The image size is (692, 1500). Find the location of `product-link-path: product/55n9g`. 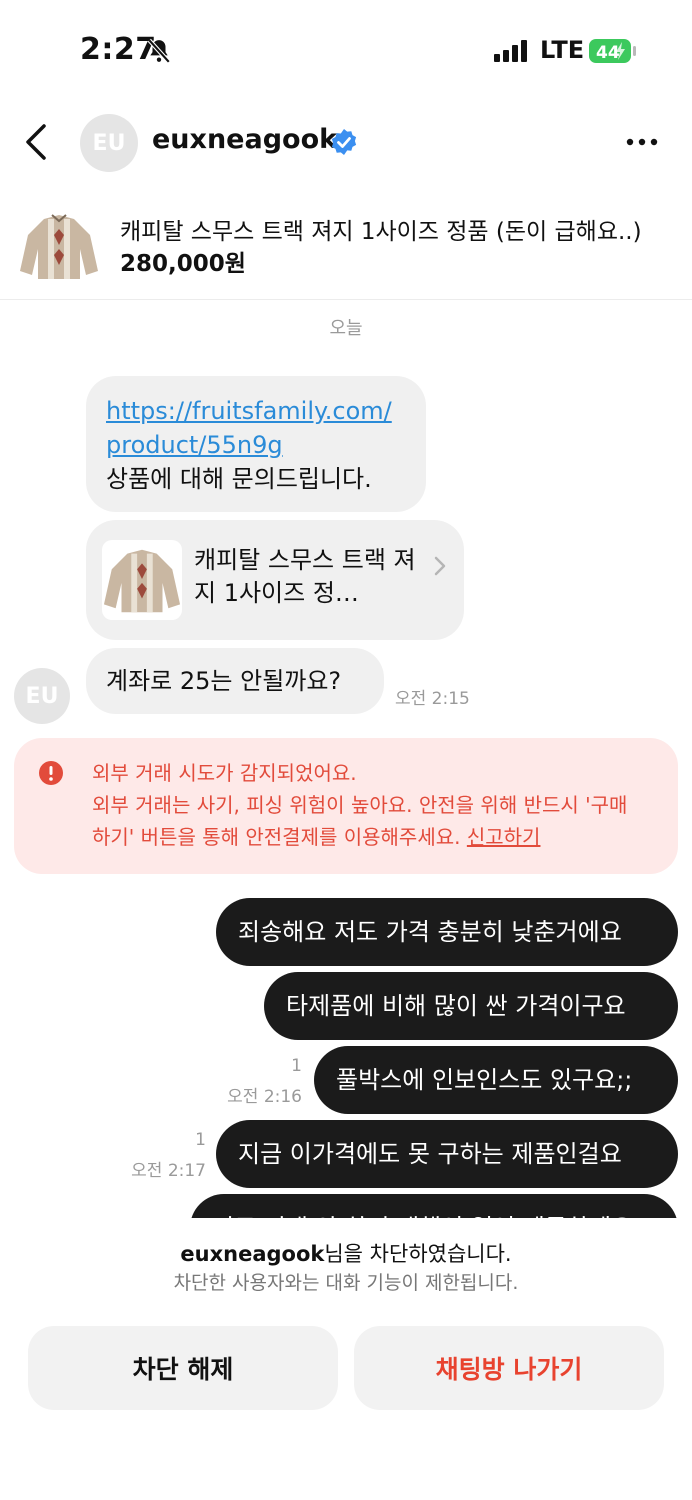

product-link-path: product/55n9g is located at coordinates (256, 445).